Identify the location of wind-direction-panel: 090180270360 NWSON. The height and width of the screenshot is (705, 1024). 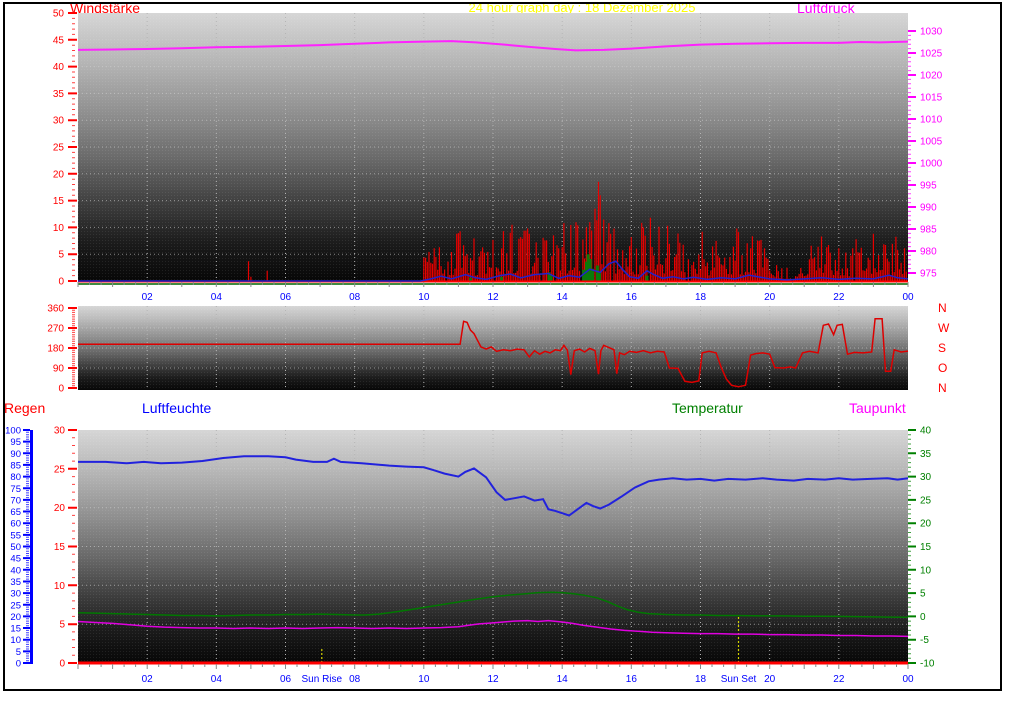
(498, 348).